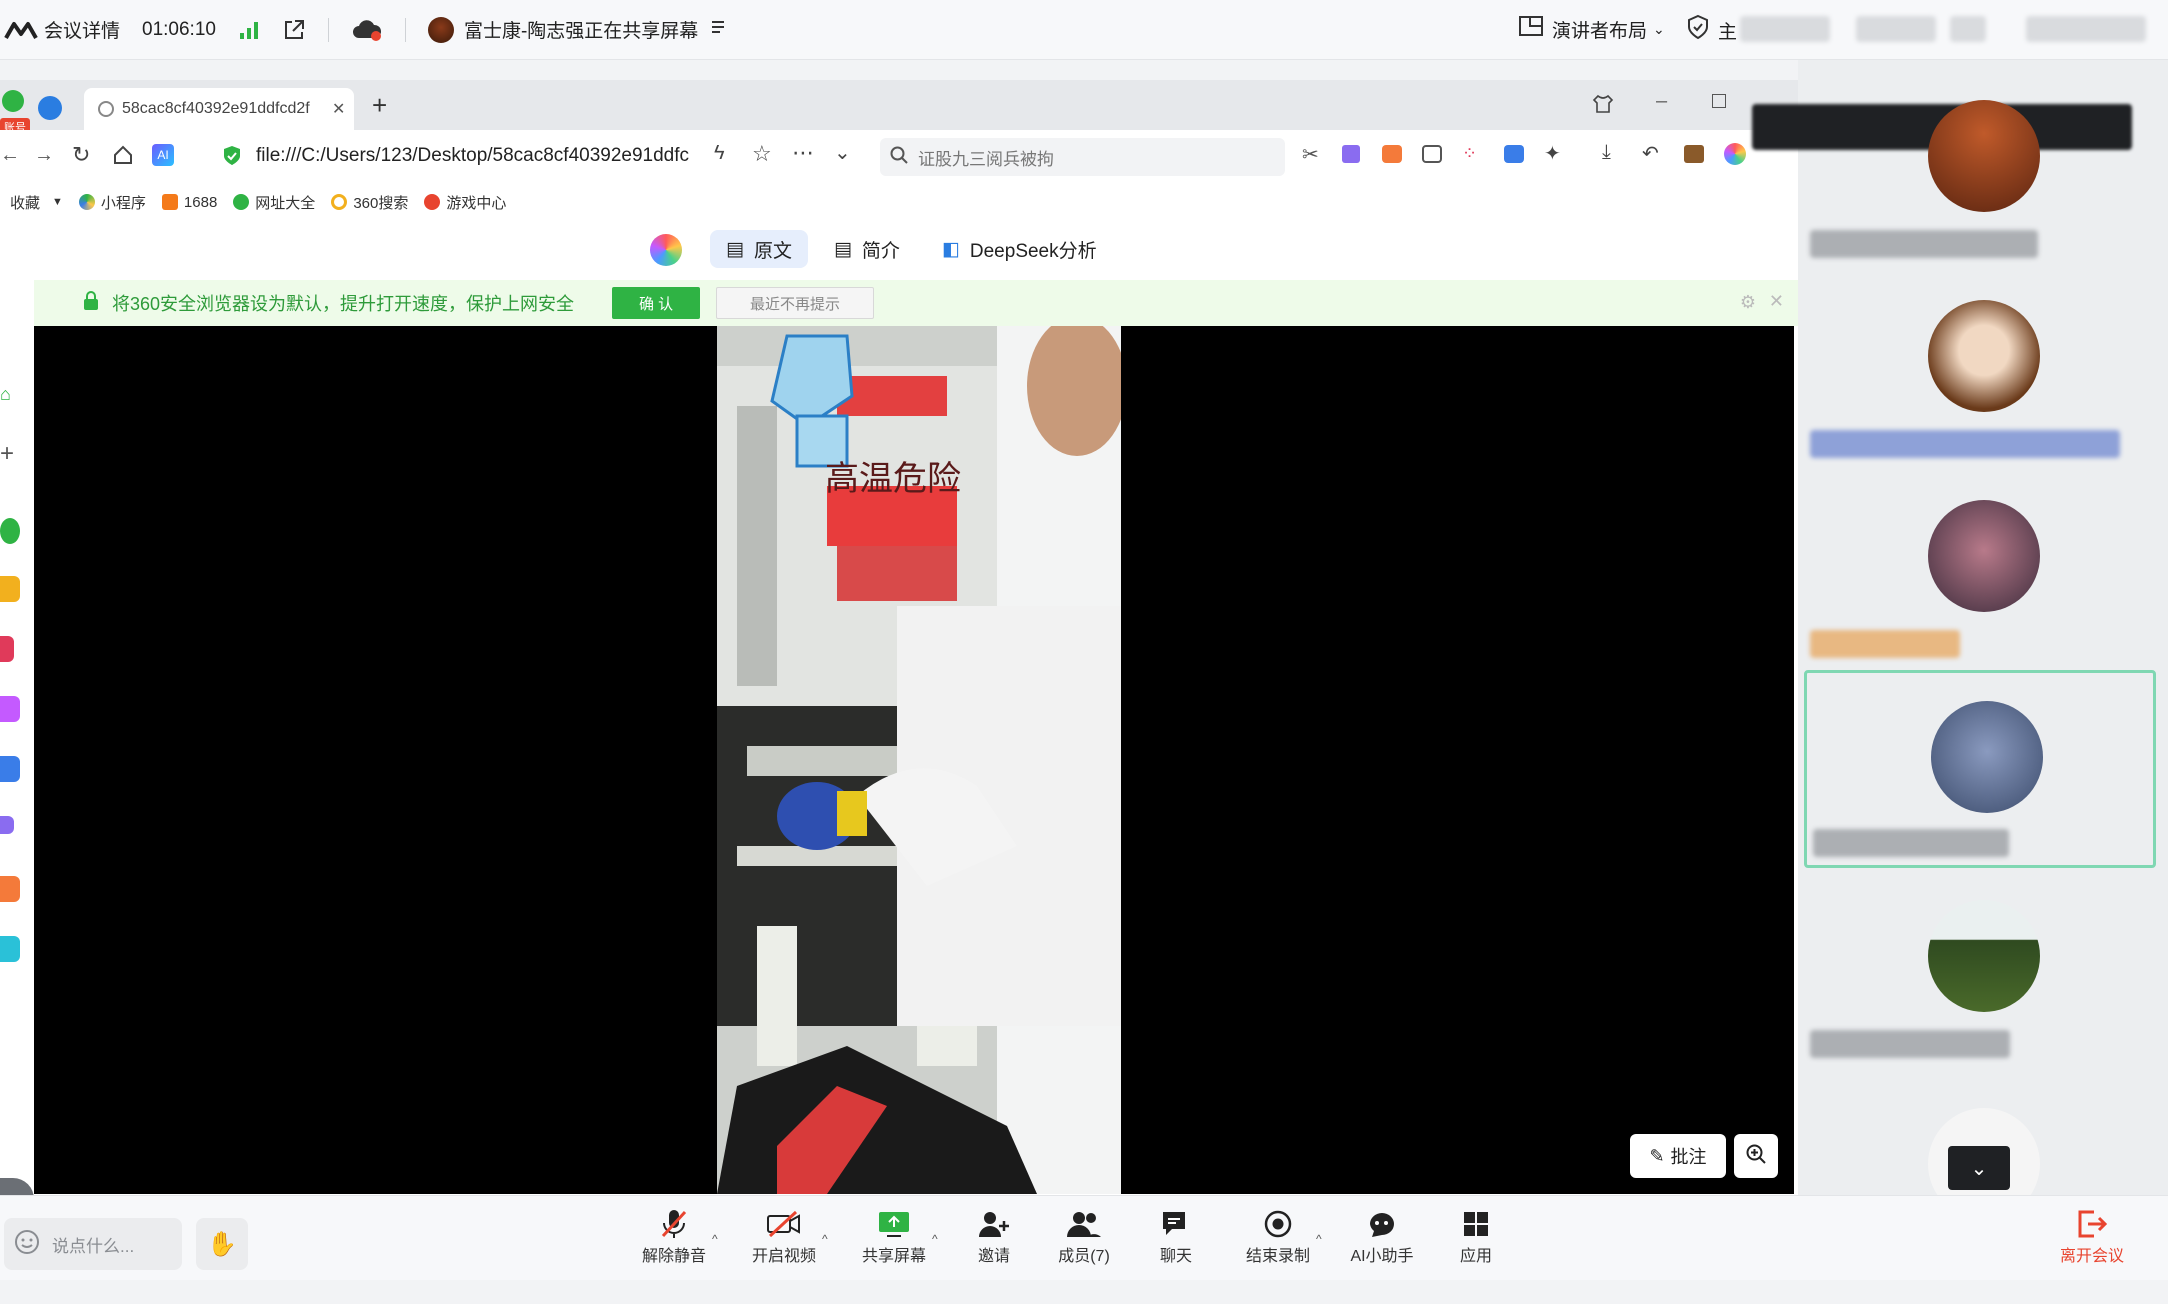 The width and height of the screenshot is (2168, 1304). Describe the element at coordinates (1176, 1236) in the screenshot. I see `chat-button: 聊天` at that location.